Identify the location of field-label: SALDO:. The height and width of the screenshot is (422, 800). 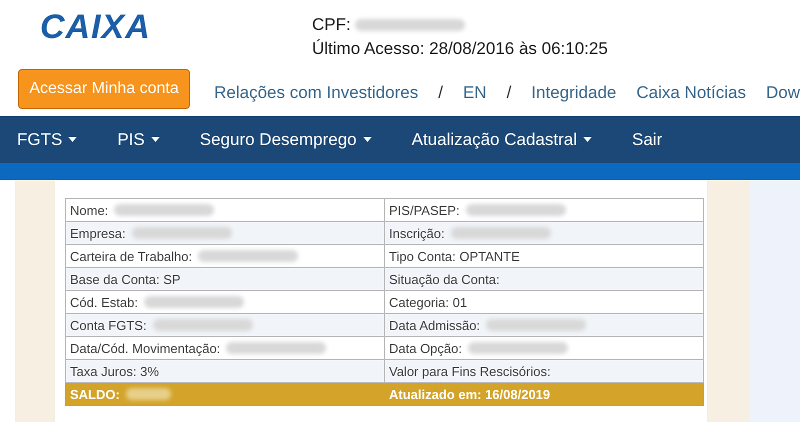
(95, 394).